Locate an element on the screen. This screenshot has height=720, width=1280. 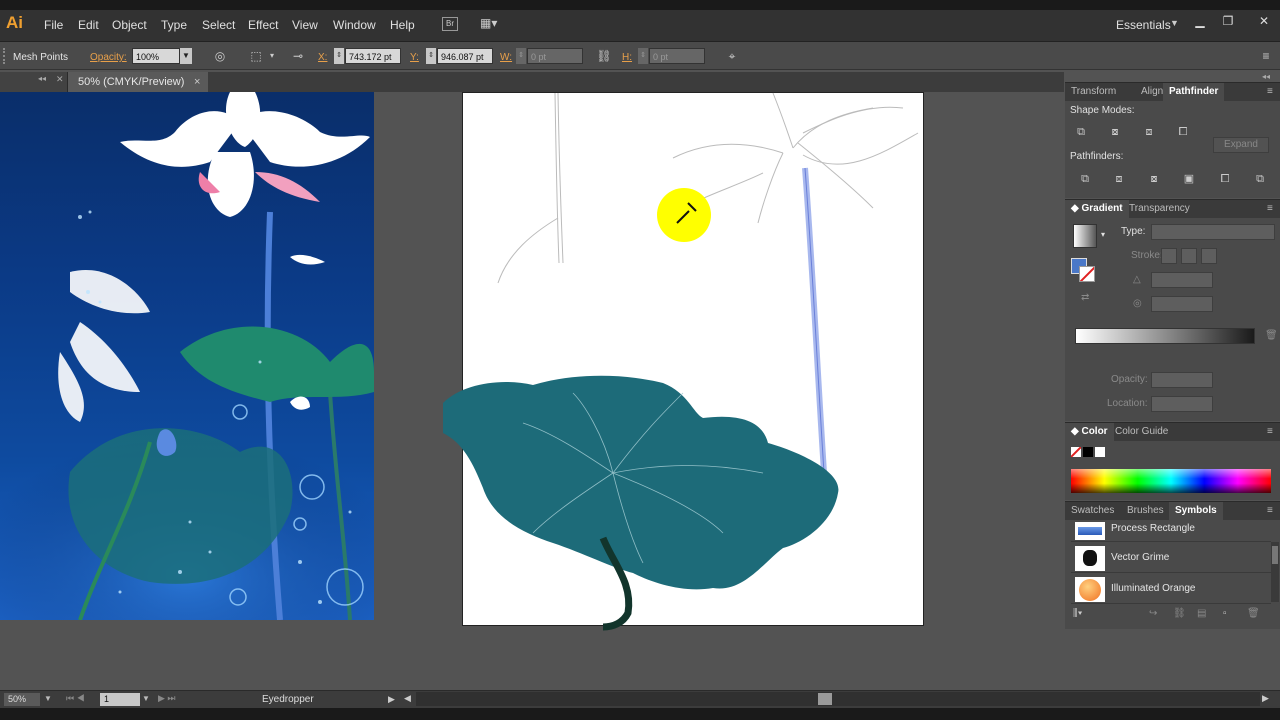
menu-view: View is located at coordinates (305, 25).